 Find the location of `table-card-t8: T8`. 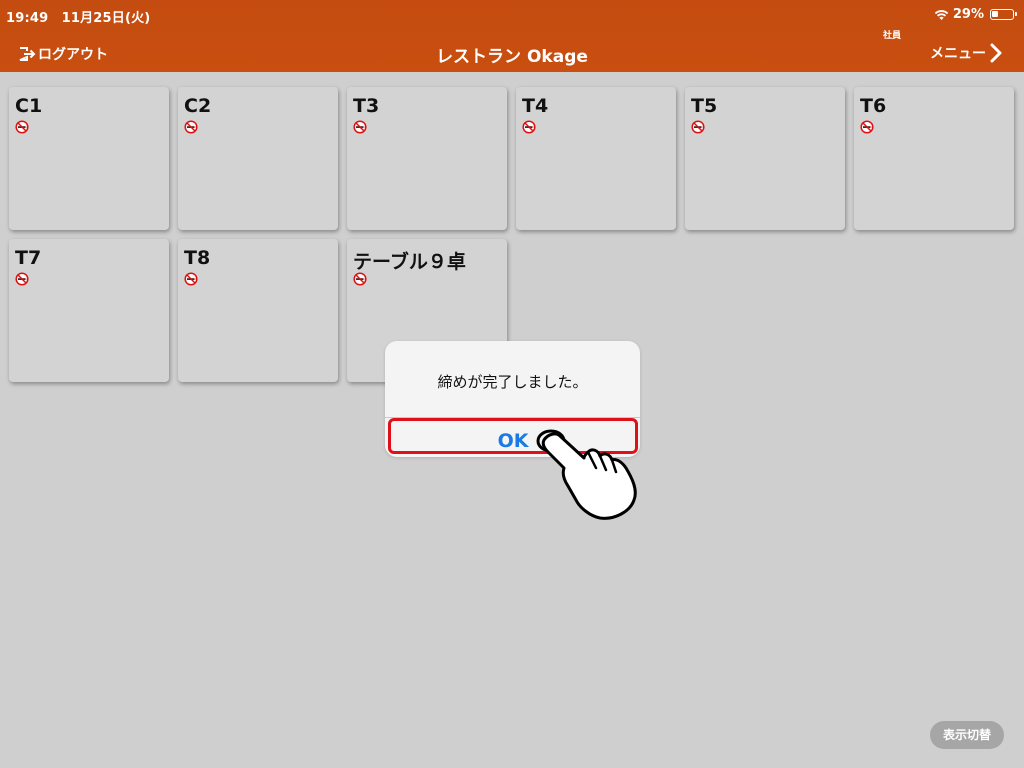

table-card-t8: T8 is located at coordinates (258, 310).